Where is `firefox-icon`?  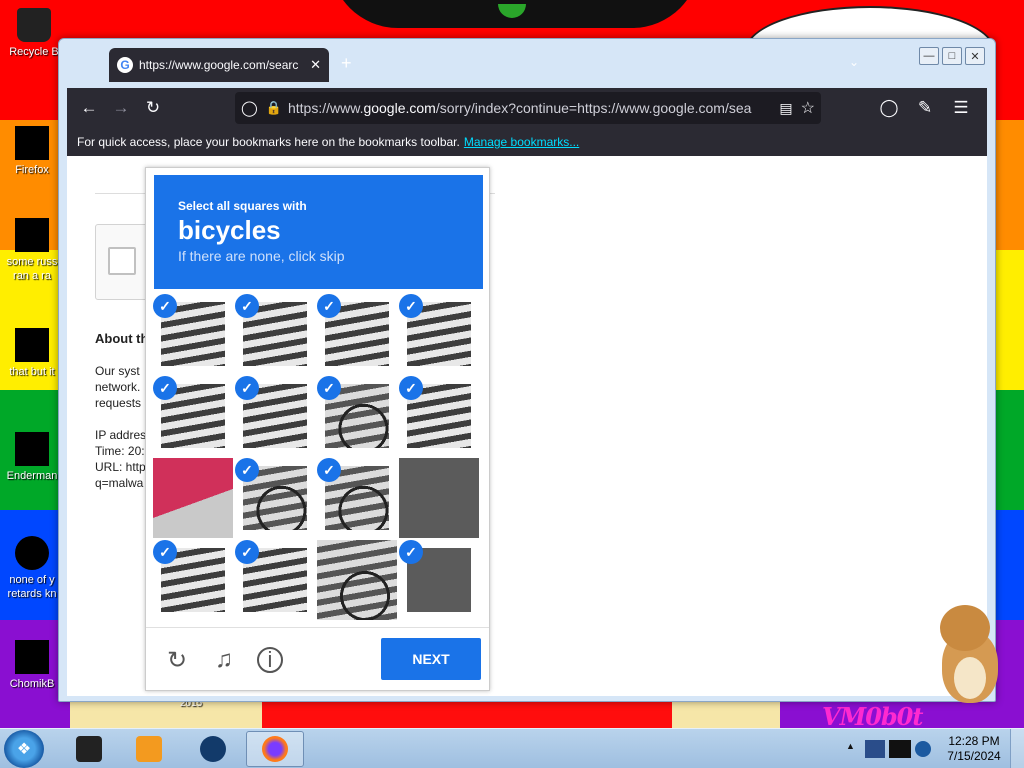
firefox-icon is located at coordinates (32, 143).